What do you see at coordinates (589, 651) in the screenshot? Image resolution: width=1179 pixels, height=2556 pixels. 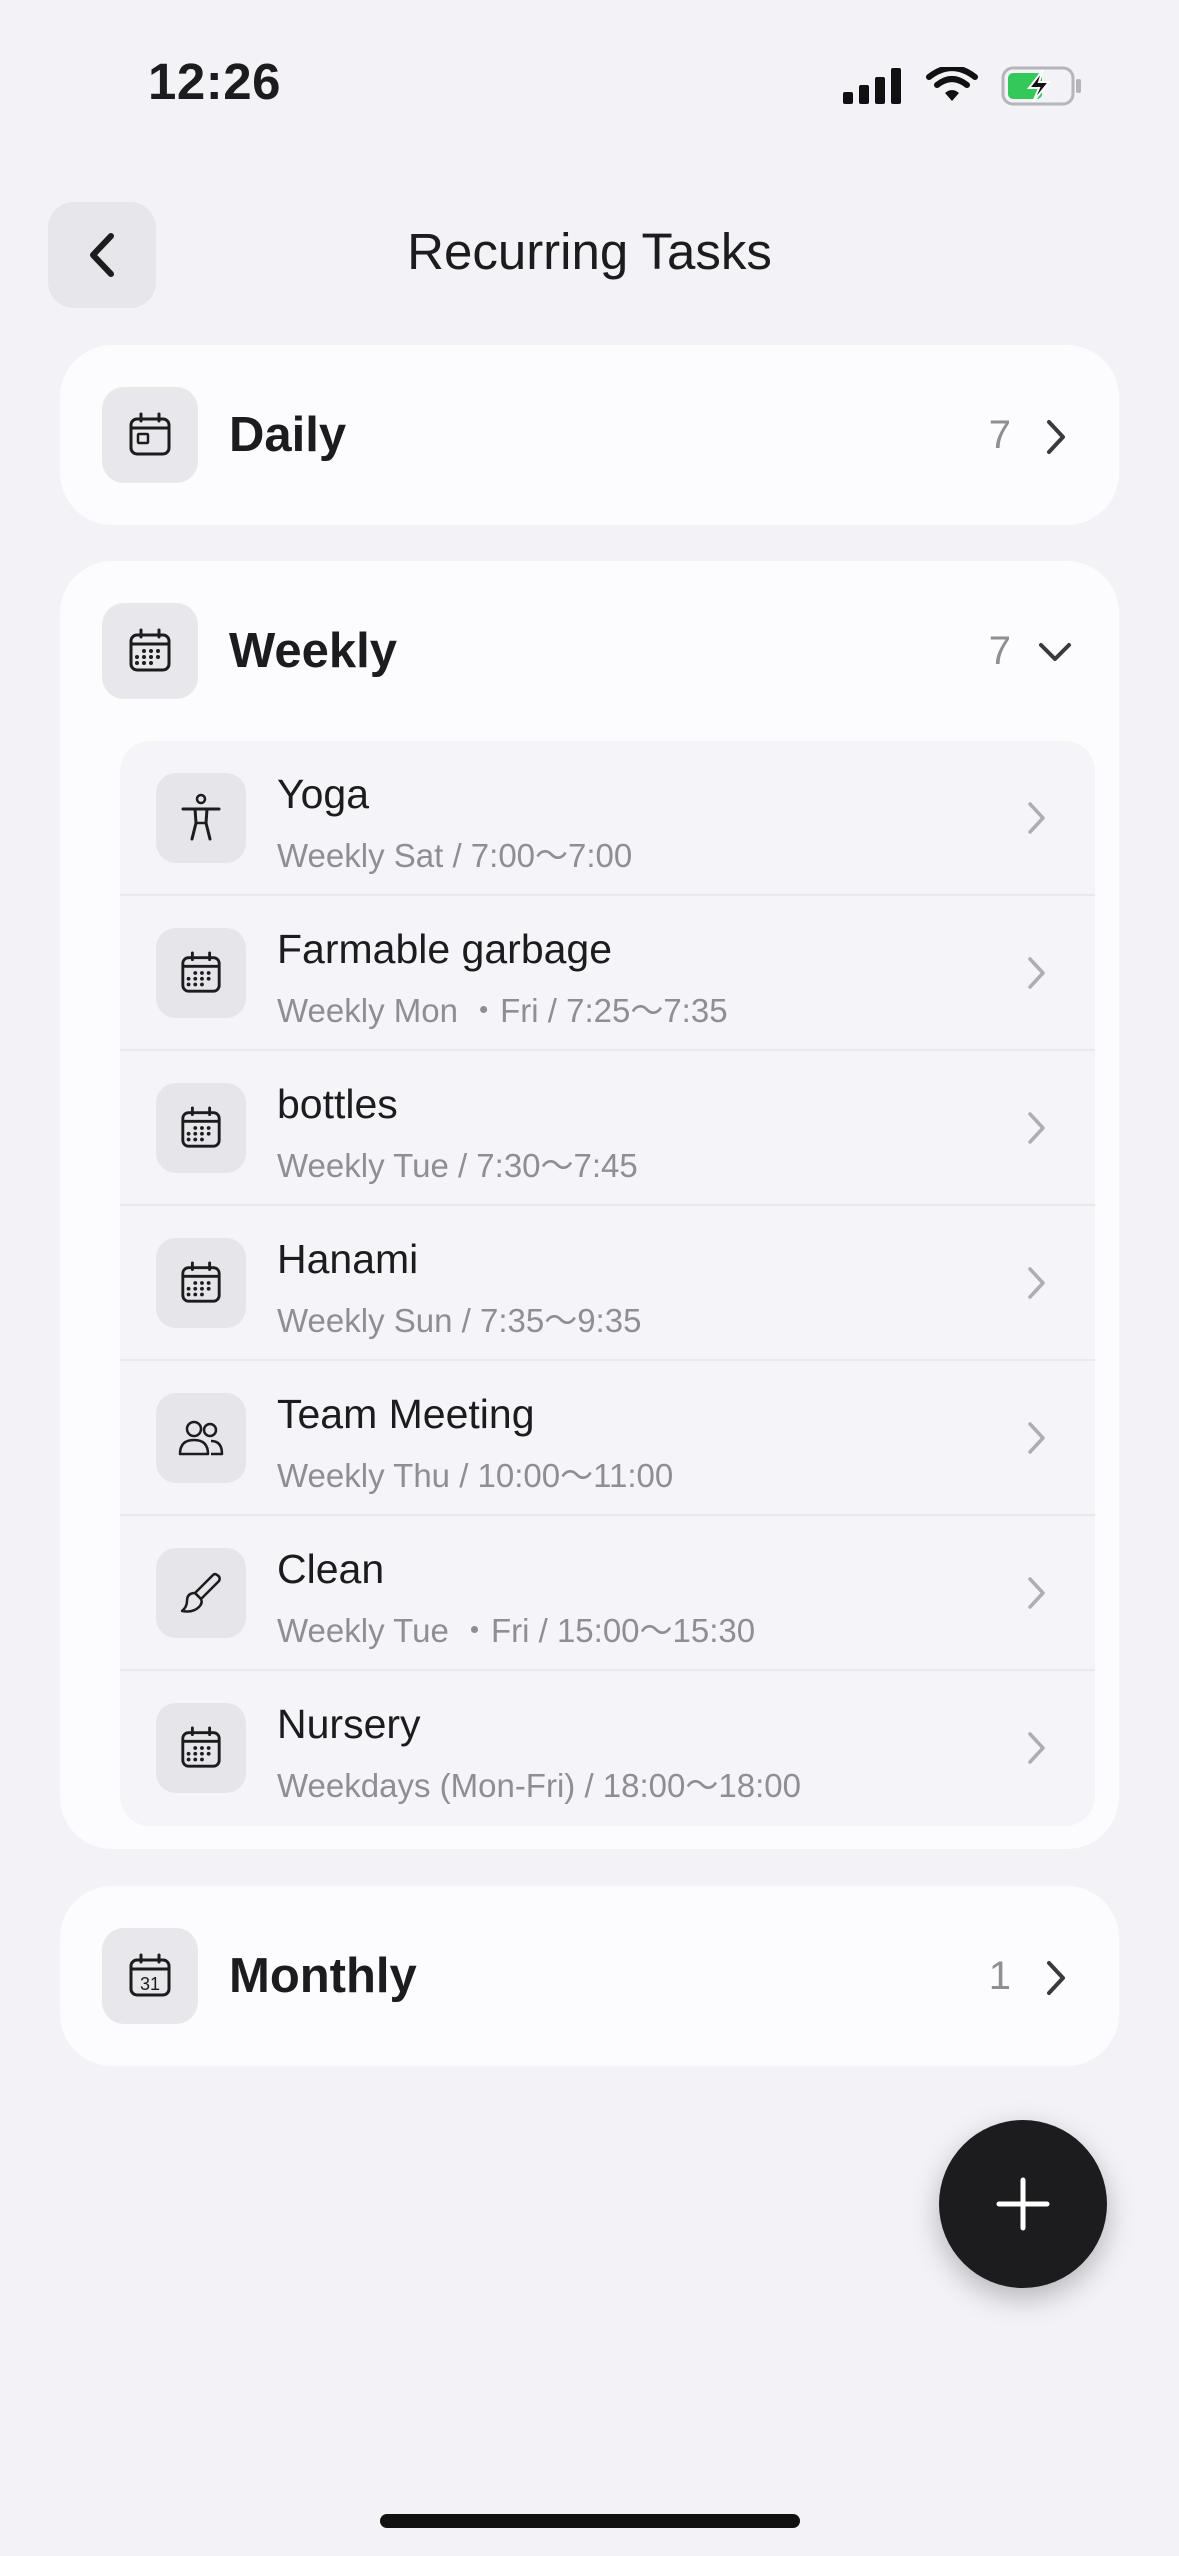 I see `weekly-header: Weekly 7` at bounding box center [589, 651].